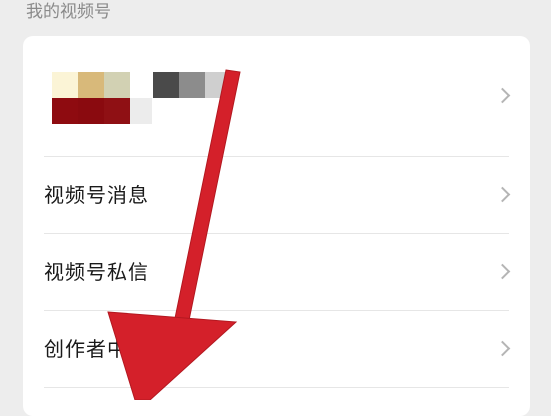  I want to click on menu-label-creator-center: 创作者中心, so click(96, 349).